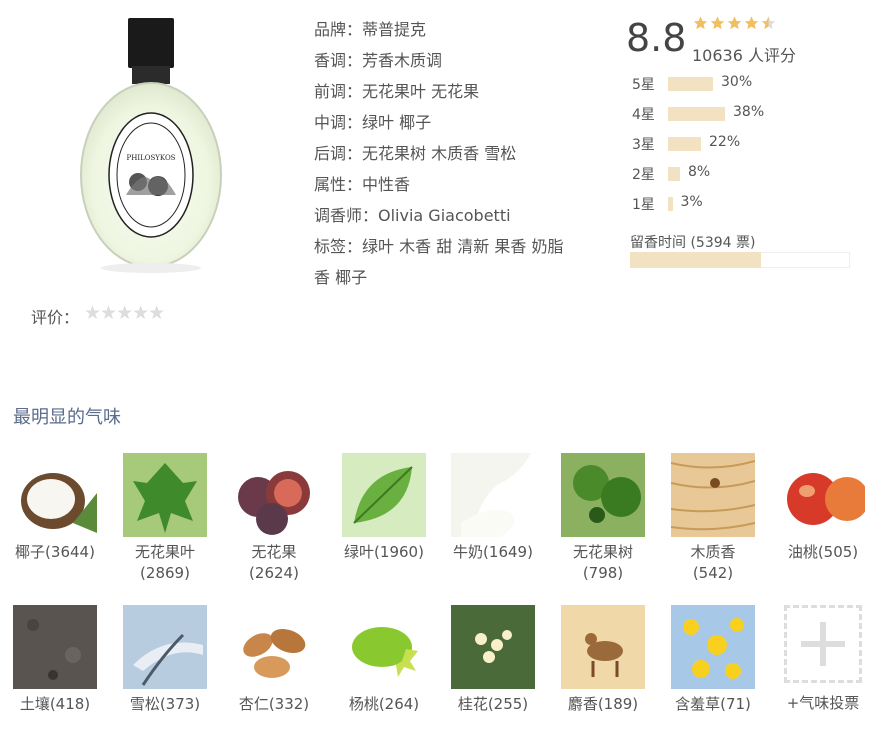  I want to click on note-label: 无花果树 (798), so click(602, 562).